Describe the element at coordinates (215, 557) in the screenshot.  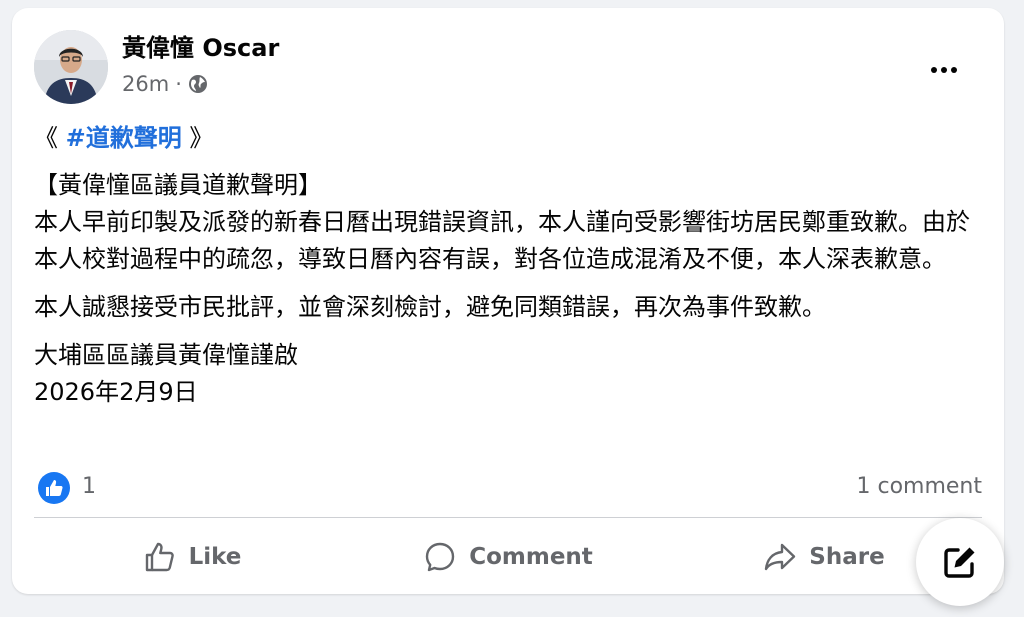
I see `like-label: Like` at that location.